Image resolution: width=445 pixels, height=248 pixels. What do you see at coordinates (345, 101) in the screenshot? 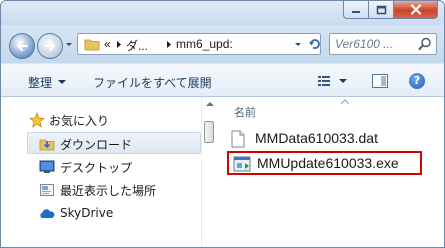
I see `sort-ascending-icon` at bounding box center [345, 101].